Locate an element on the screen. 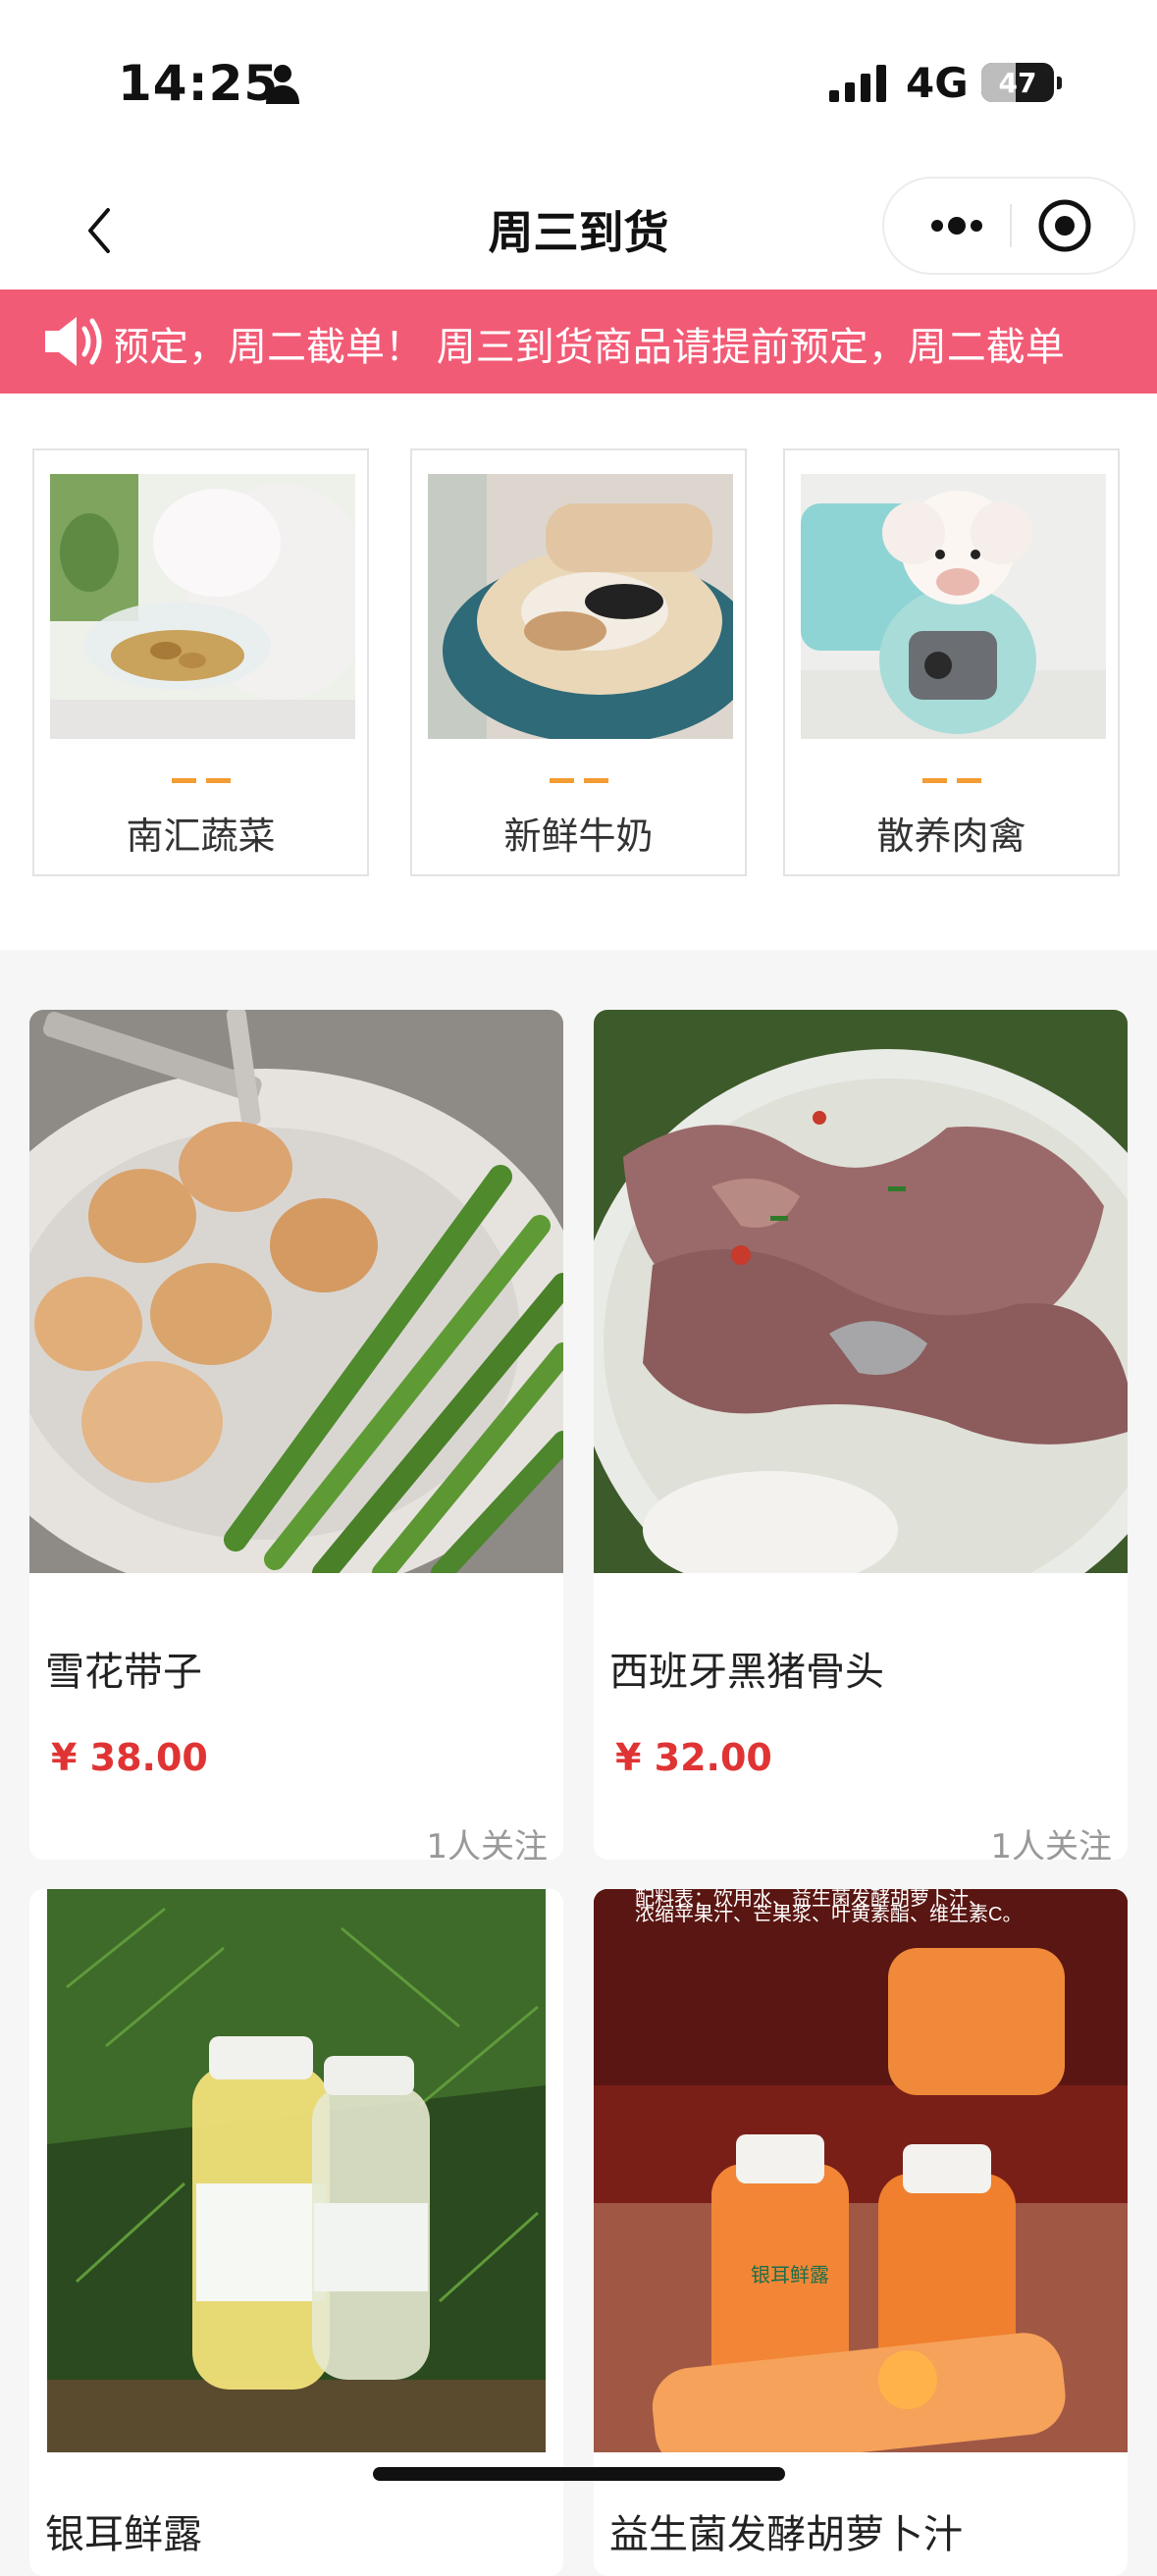 The width and height of the screenshot is (1157, 2576). status-bar: 14:25 4G 47 is located at coordinates (578, 86).